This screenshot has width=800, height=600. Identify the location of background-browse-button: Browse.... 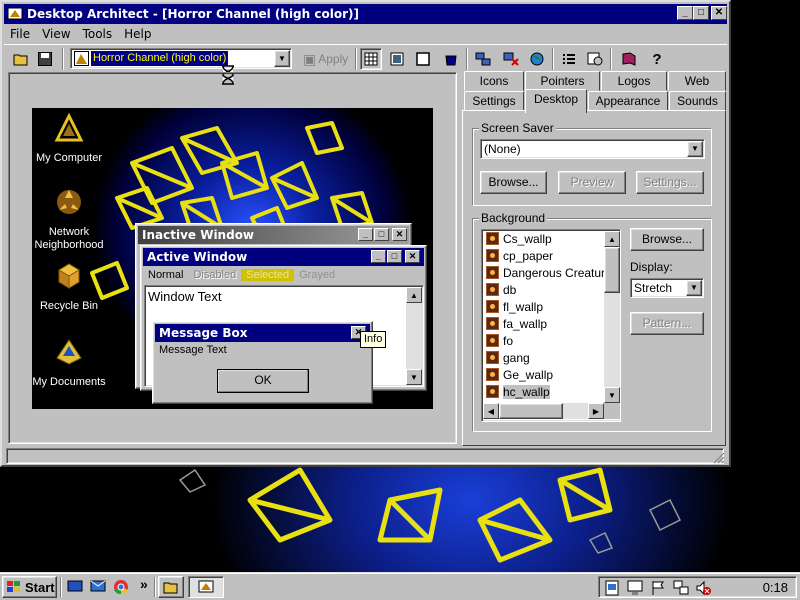
(667, 239).